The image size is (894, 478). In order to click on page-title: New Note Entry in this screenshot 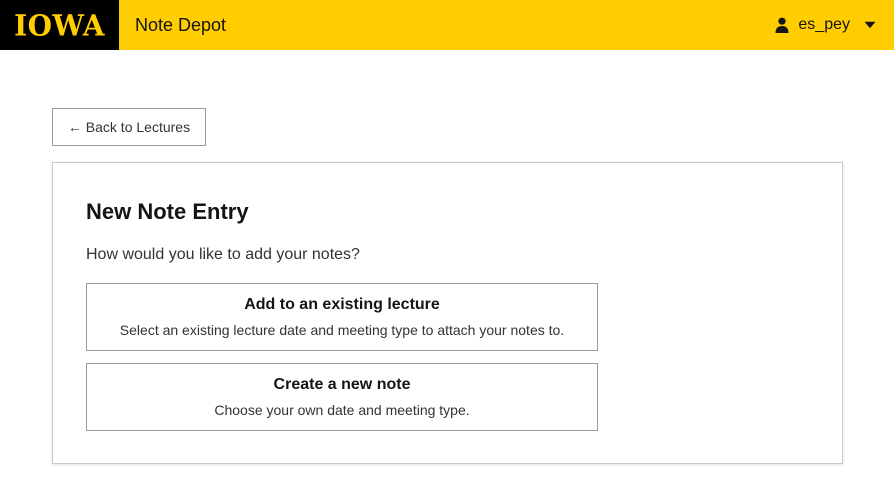, I will do `click(167, 211)`.